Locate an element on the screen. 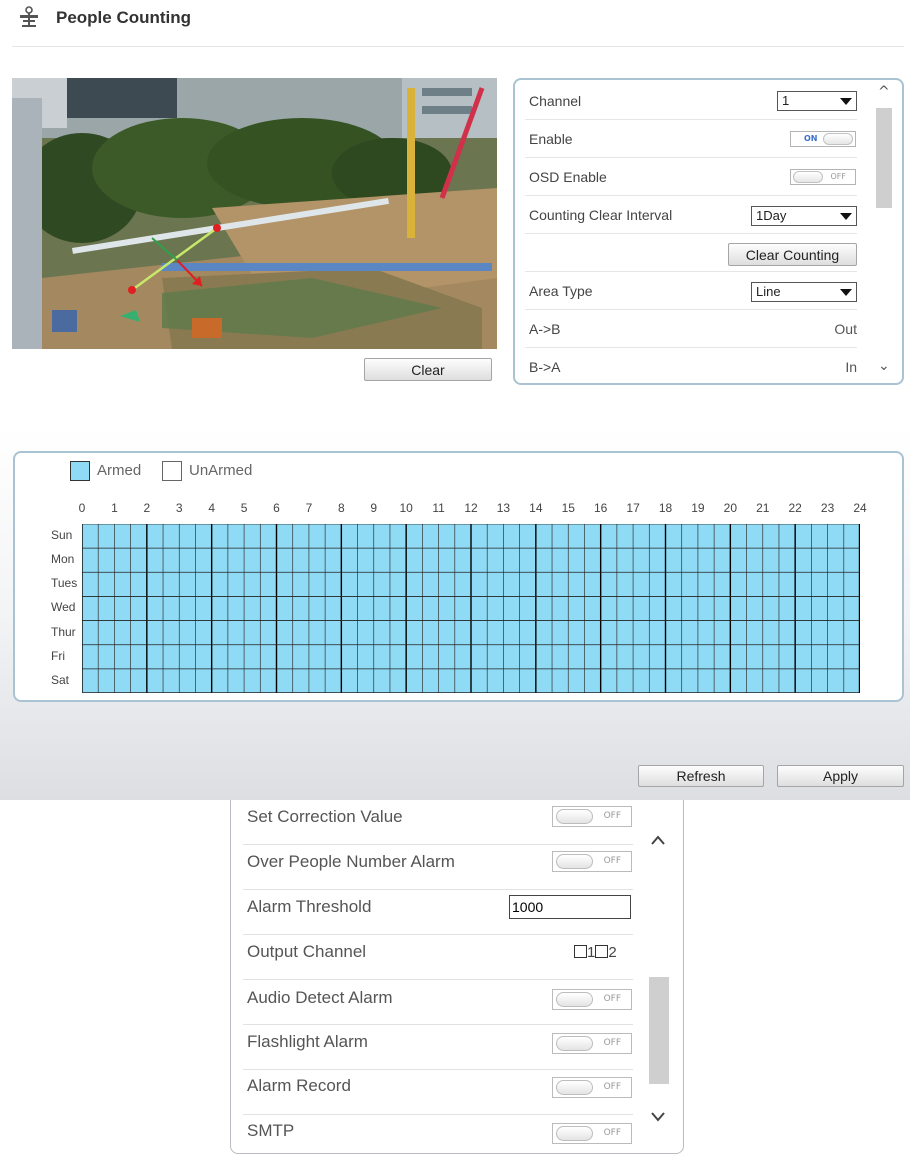 The image size is (910, 1160). ba-value: In is located at coordinates (851, 367).